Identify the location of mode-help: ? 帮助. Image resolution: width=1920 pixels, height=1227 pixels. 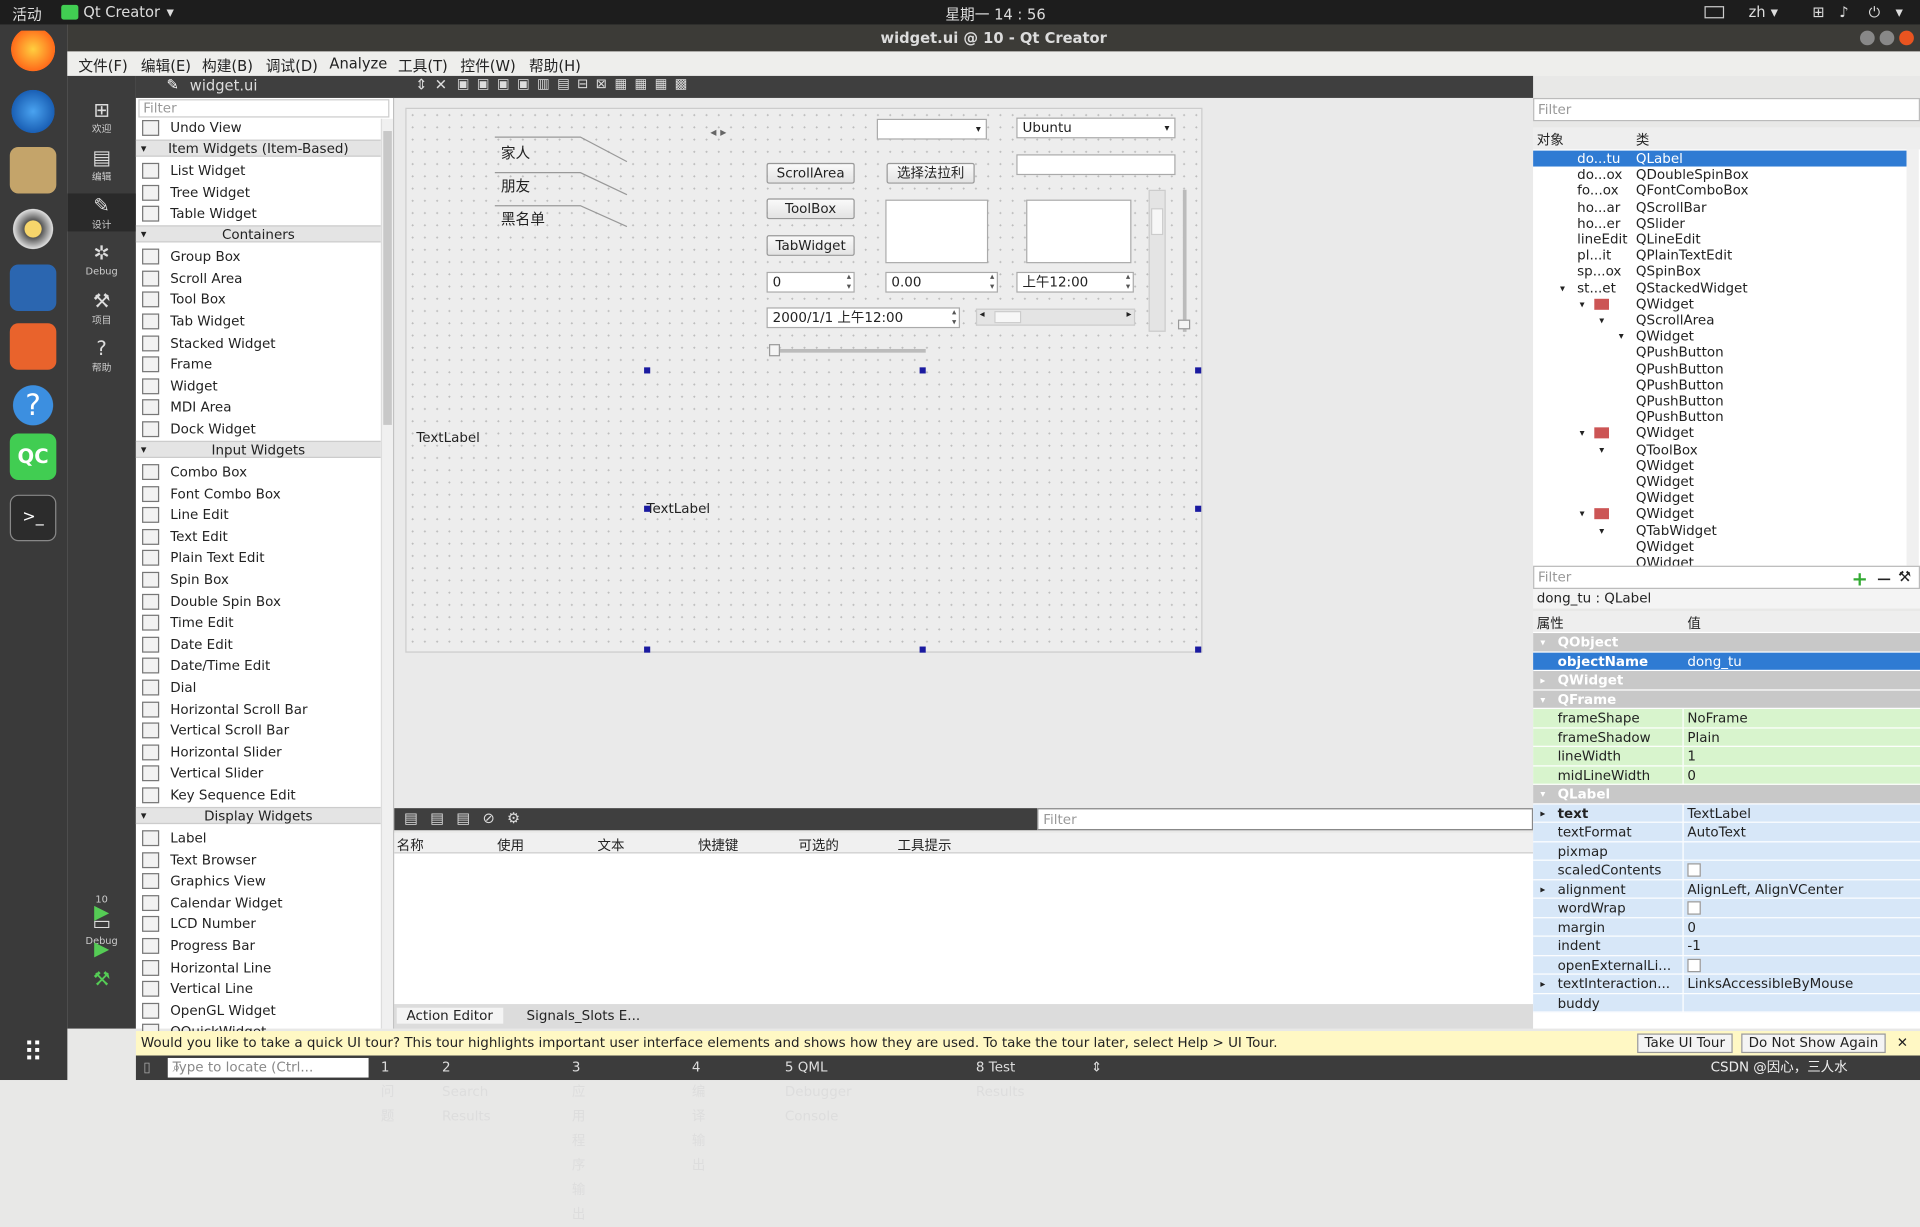
(101, 356).